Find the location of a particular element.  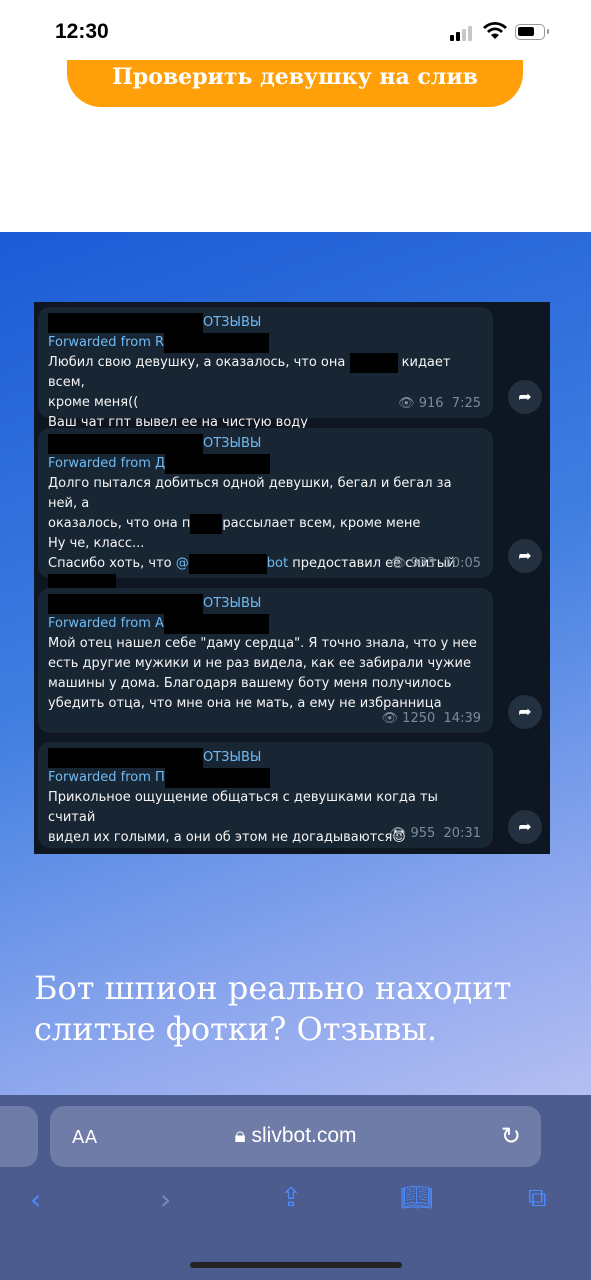

safari-toolbar: AA 🔒︎ slivbot.com ↻ ‹ › ⇪ 📖︎ ⧉ is located at coordinates (295, 1187).